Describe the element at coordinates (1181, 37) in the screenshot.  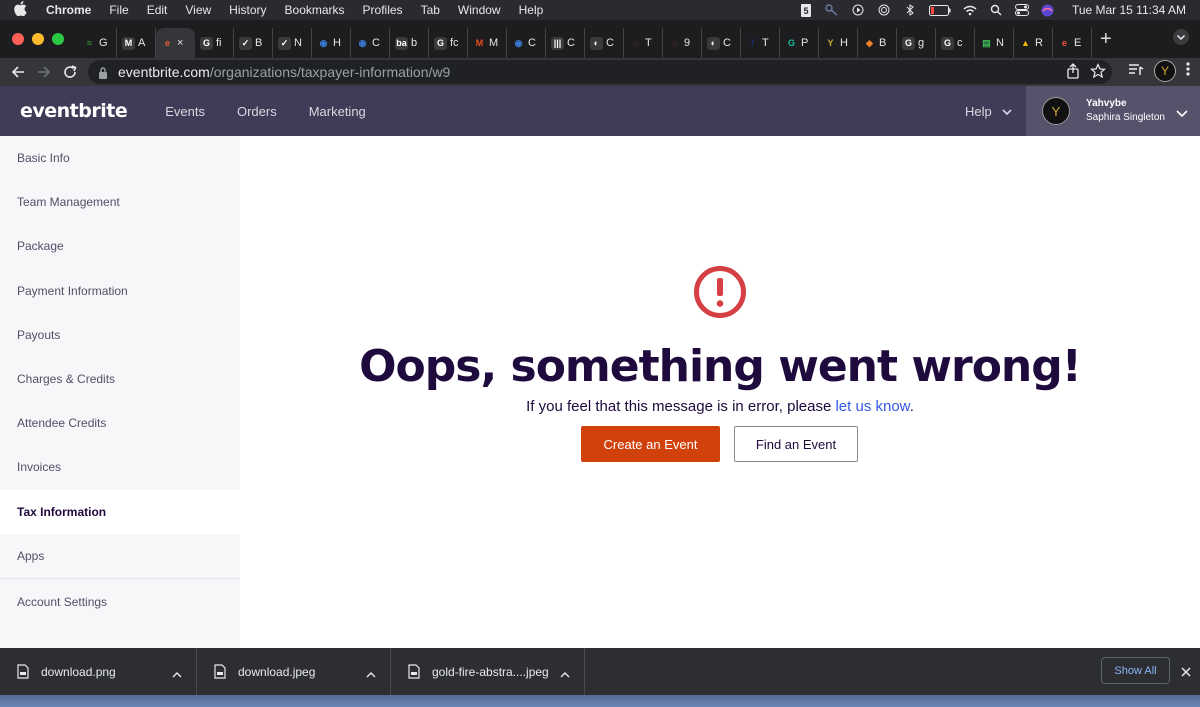
I see `tab-search-icon` at that location.